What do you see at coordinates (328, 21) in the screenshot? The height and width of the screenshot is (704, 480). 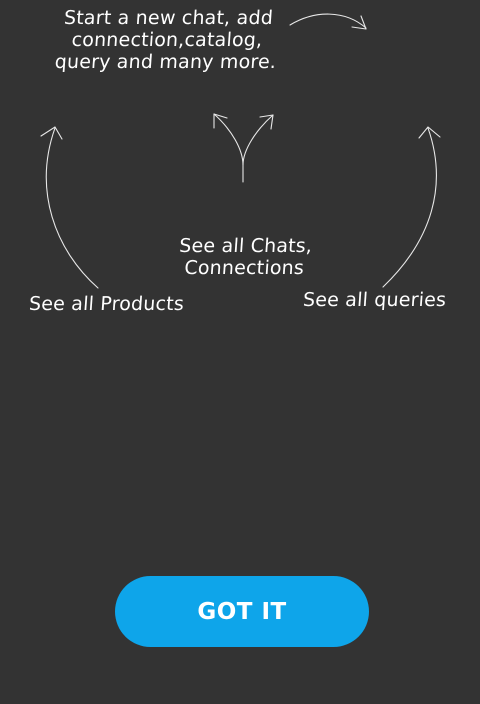 I see `arrow-new-chat-icon` at bounding box center [328, 21].